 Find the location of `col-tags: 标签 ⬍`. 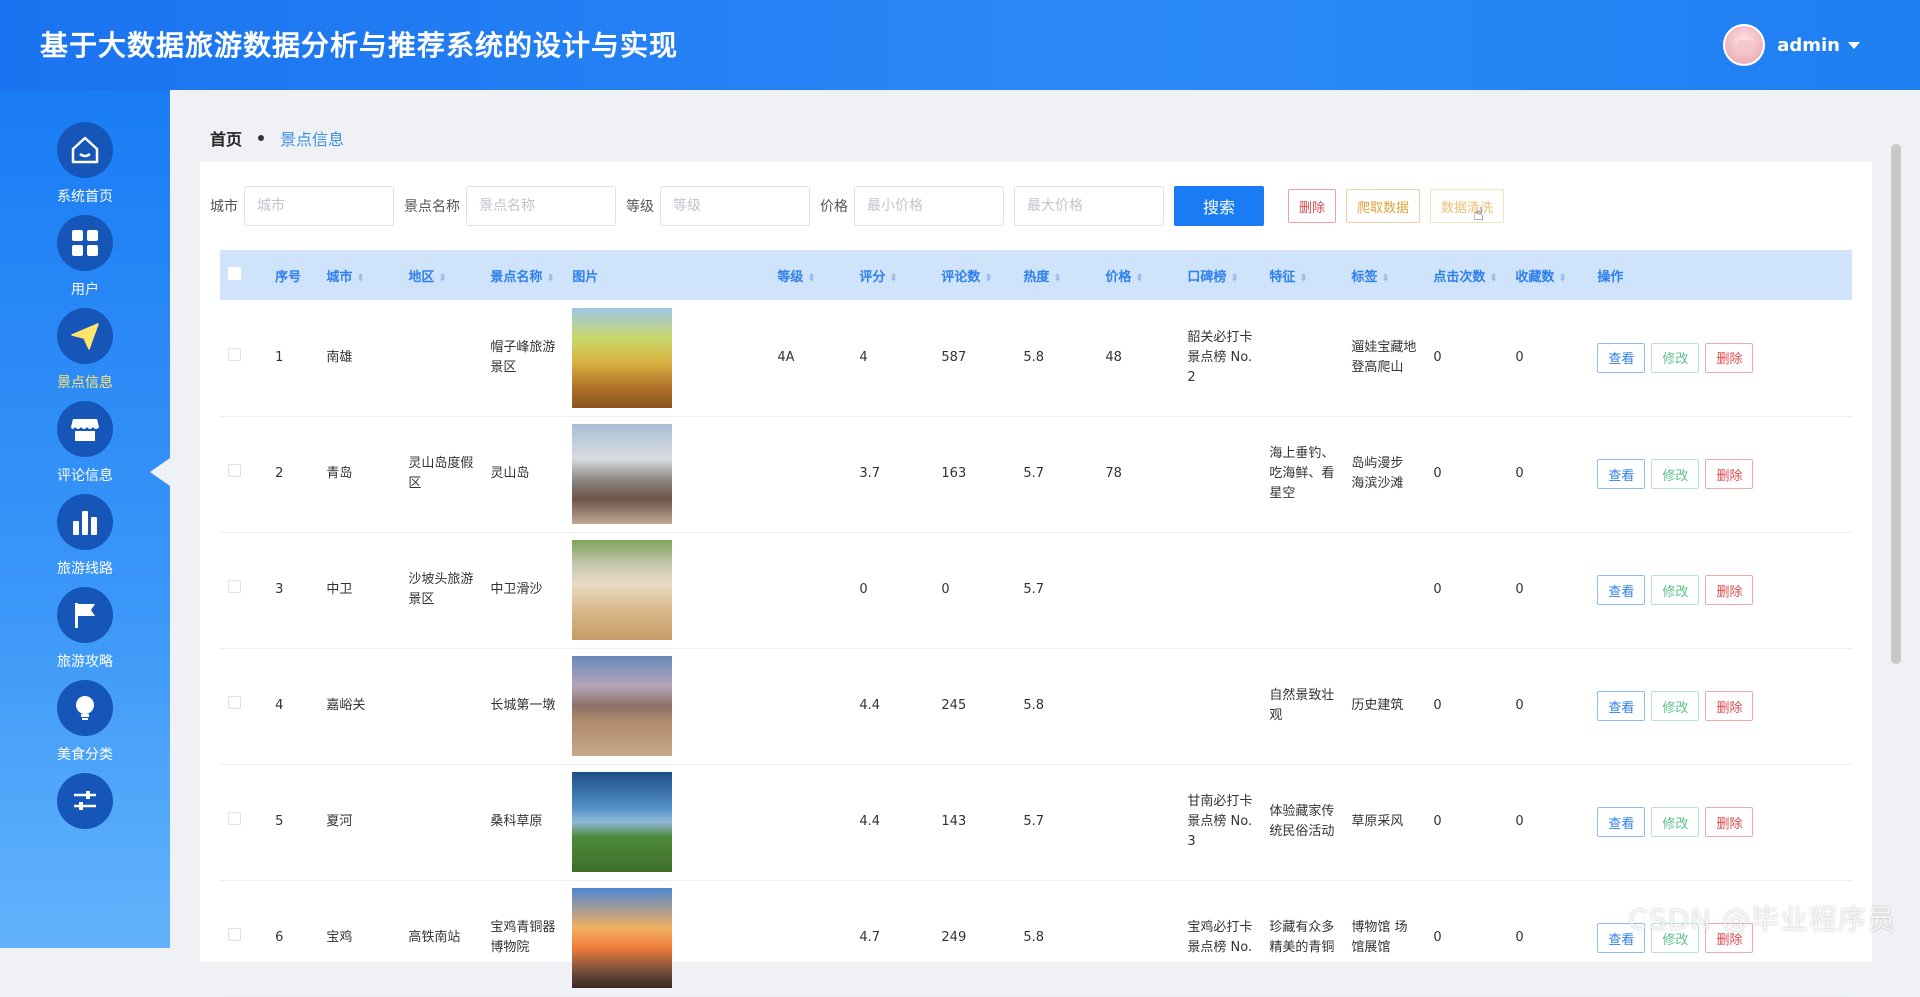

col-tags: 标签 ⬍ is located at coordinates (1384, 275).